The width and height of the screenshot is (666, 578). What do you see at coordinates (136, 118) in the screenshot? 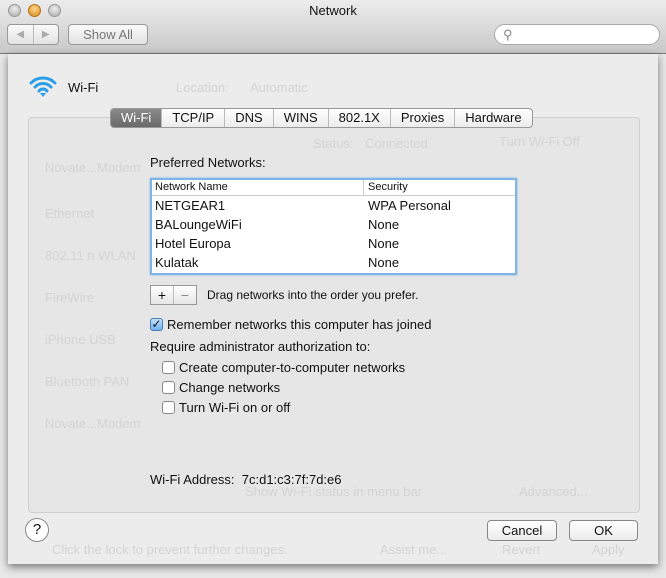
I see `tab-wifi: Wi-Fi` at bounding box center [136, 118].